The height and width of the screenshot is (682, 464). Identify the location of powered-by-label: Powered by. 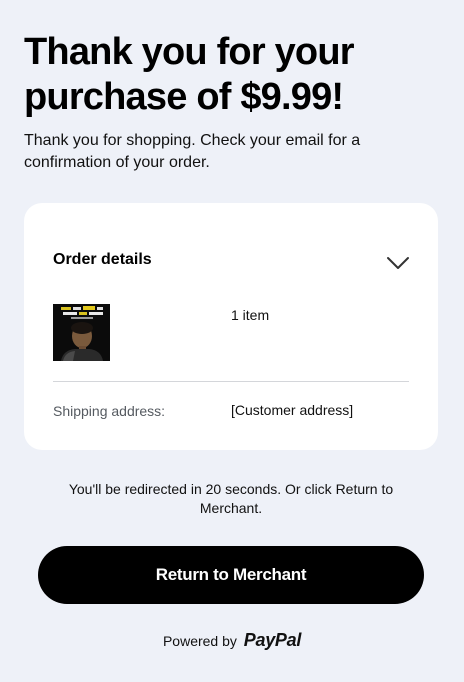
(199, 641).